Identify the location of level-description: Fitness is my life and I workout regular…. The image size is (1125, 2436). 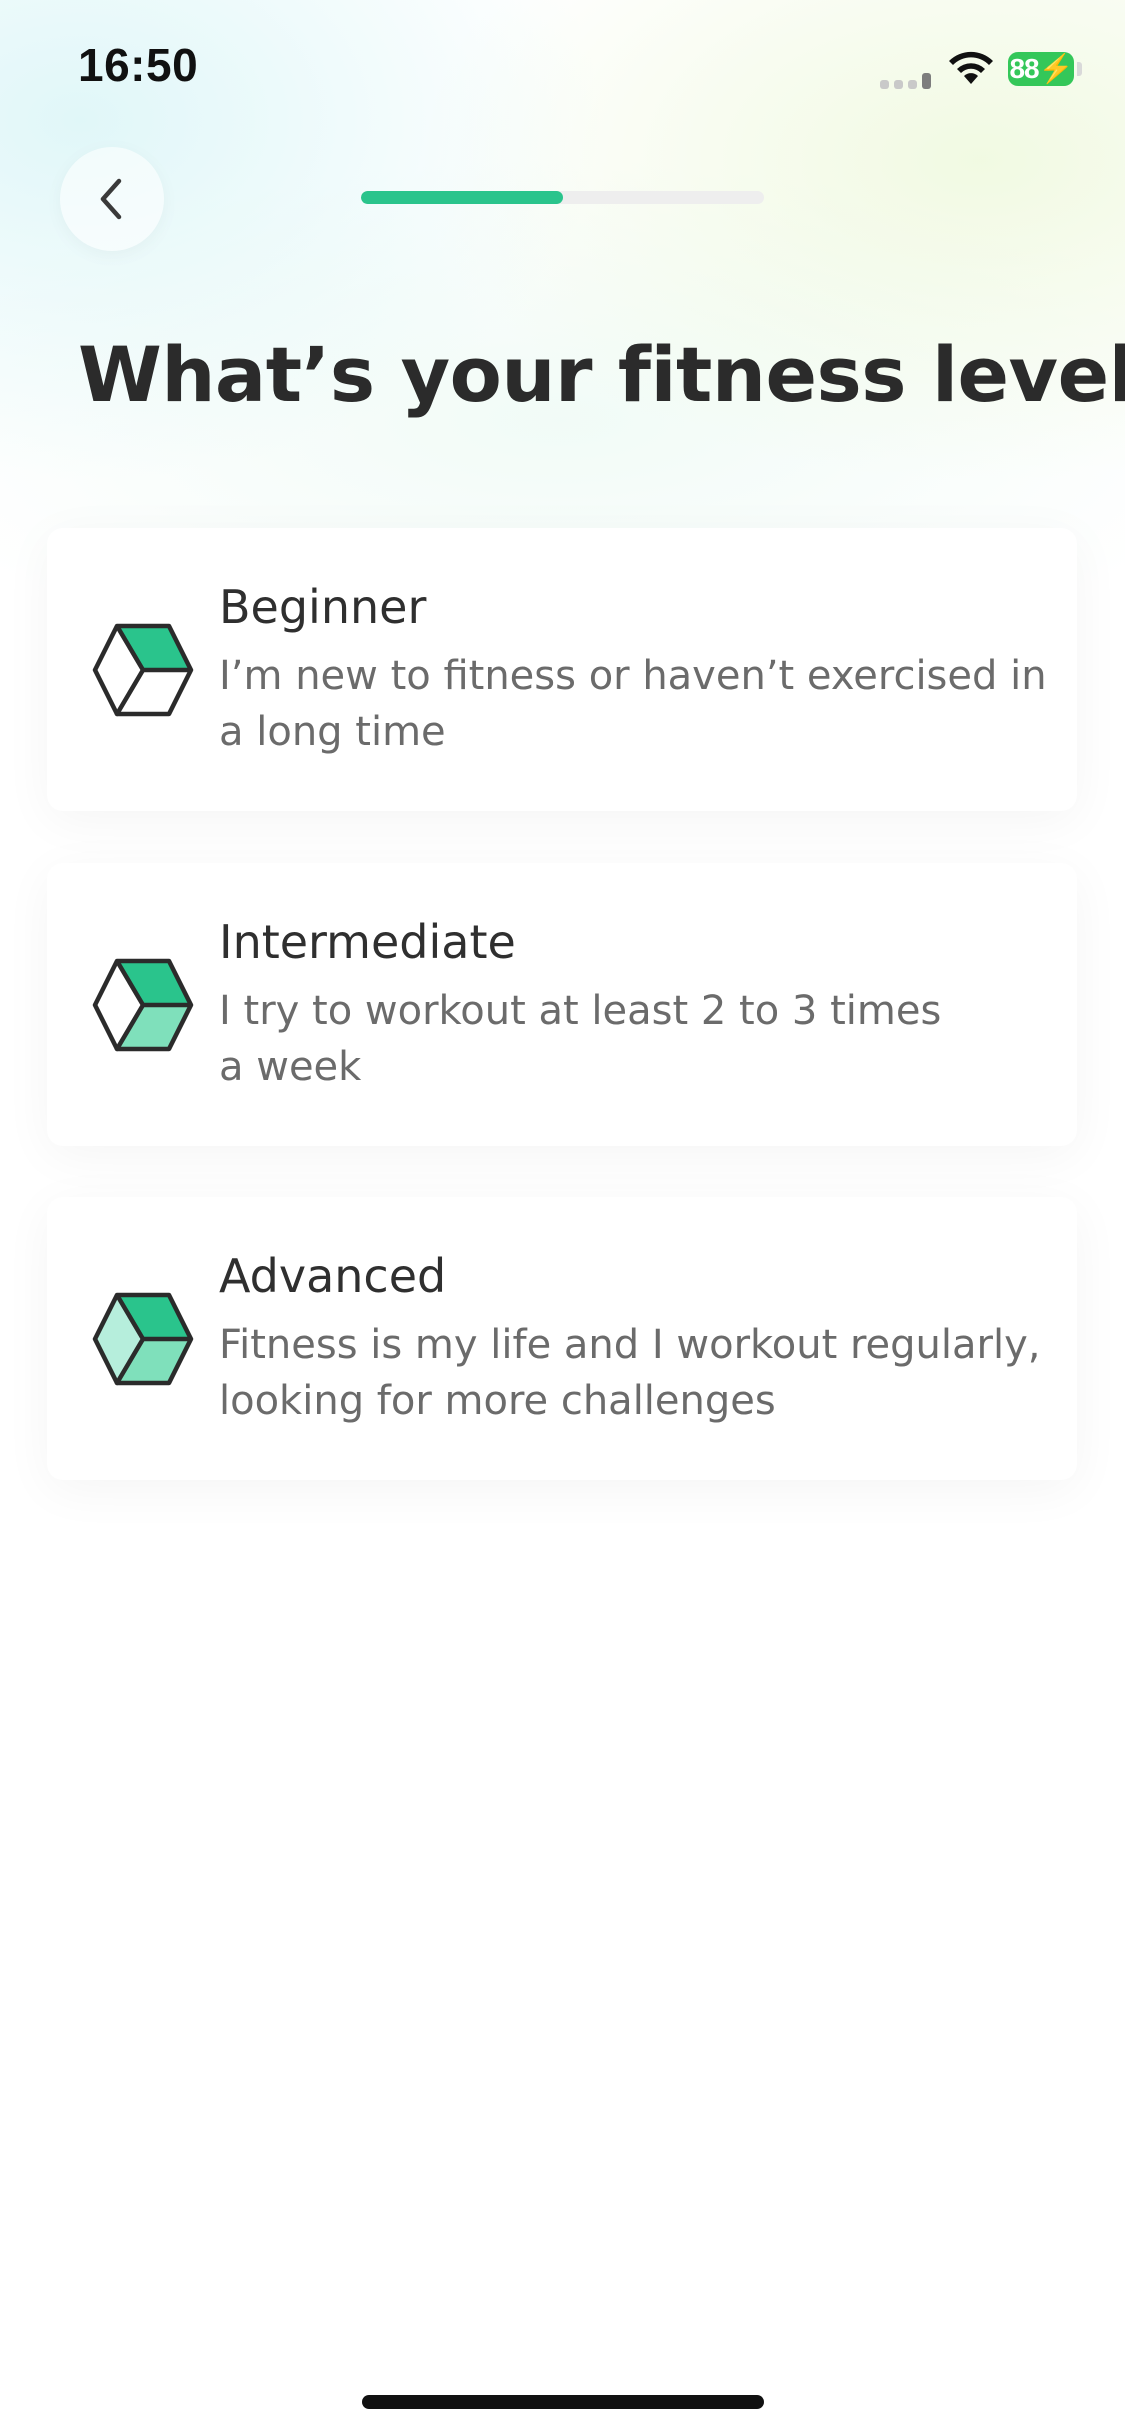
(634, 1373).